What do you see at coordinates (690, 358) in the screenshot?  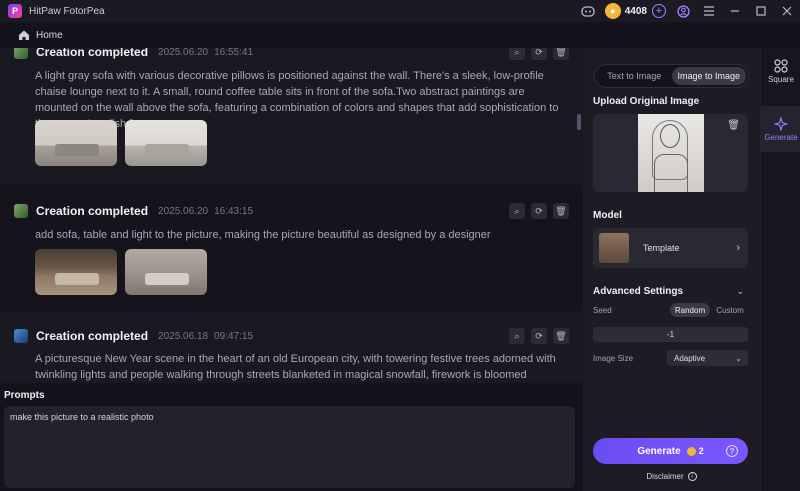 I see `image-size-value: Adaptive` at bounding box center [690, 358].